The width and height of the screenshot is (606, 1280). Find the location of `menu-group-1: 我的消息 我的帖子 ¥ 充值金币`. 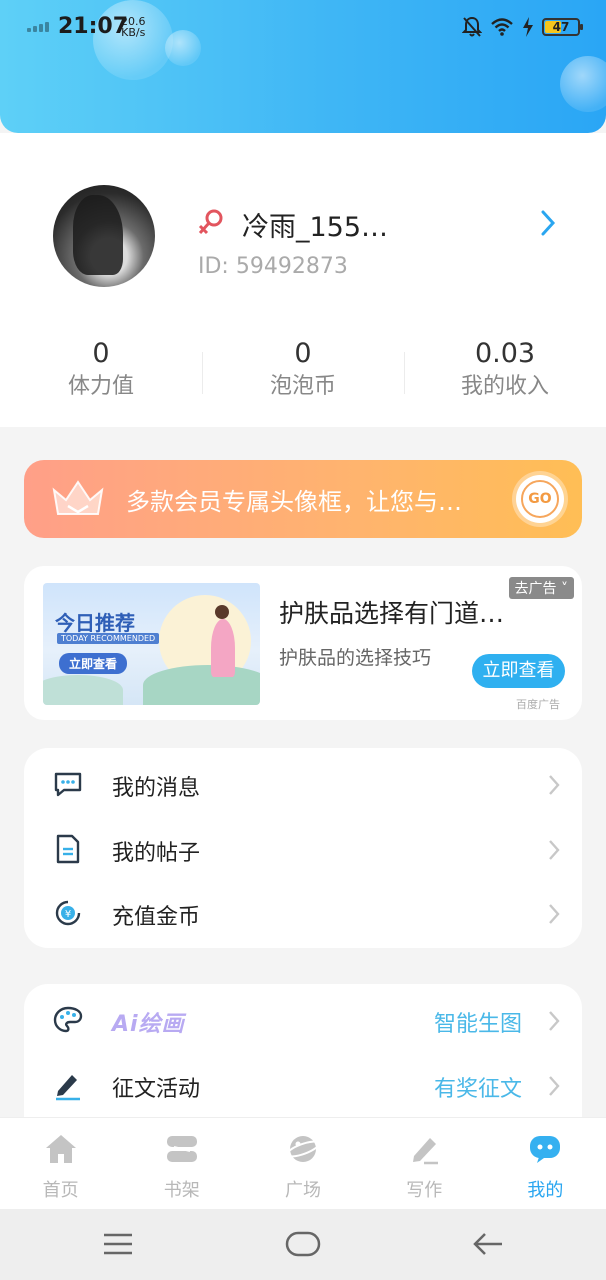

menu-group-1: 我的消息 我的帖子 ¥ 充值金币 is located at coordinates (303, 848).